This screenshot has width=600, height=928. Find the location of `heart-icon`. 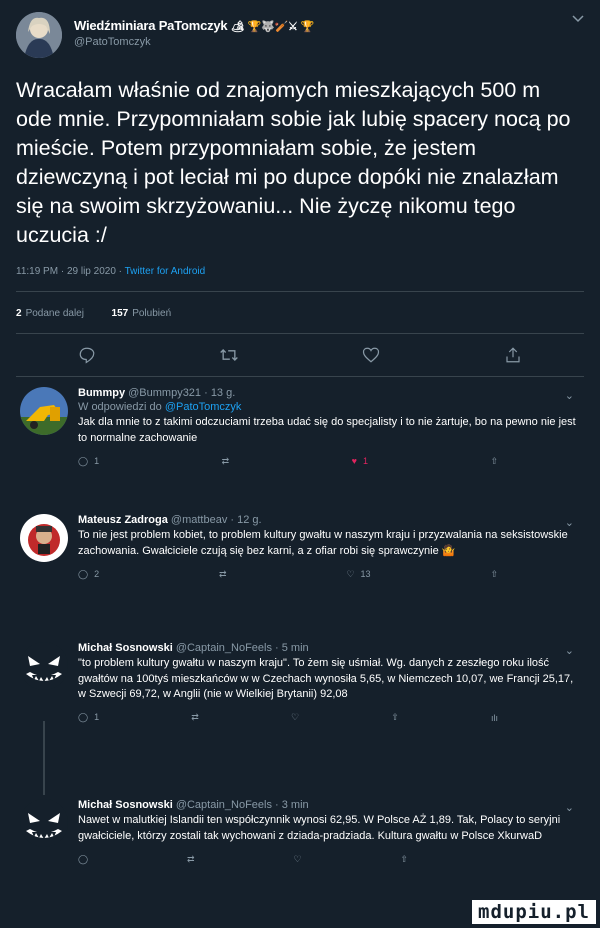

heart-icon is located at coordinates (371, 355).